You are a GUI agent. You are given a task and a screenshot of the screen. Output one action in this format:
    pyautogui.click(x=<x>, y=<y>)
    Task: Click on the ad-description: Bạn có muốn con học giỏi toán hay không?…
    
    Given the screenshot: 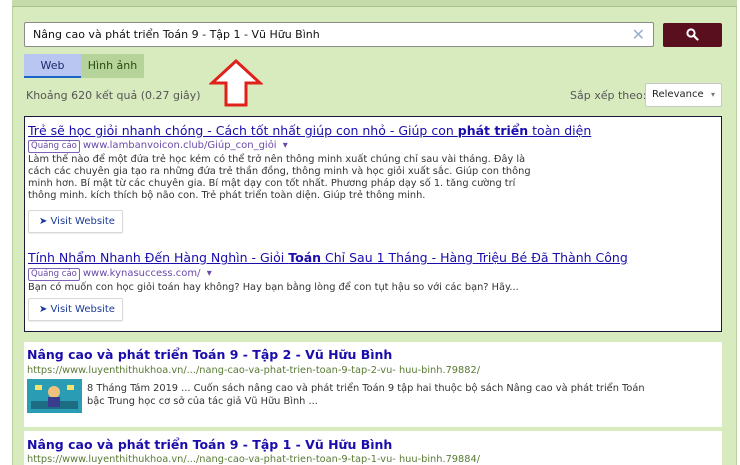 What is the action you would take?
    pyautogui.click(x=273, y=287)
    